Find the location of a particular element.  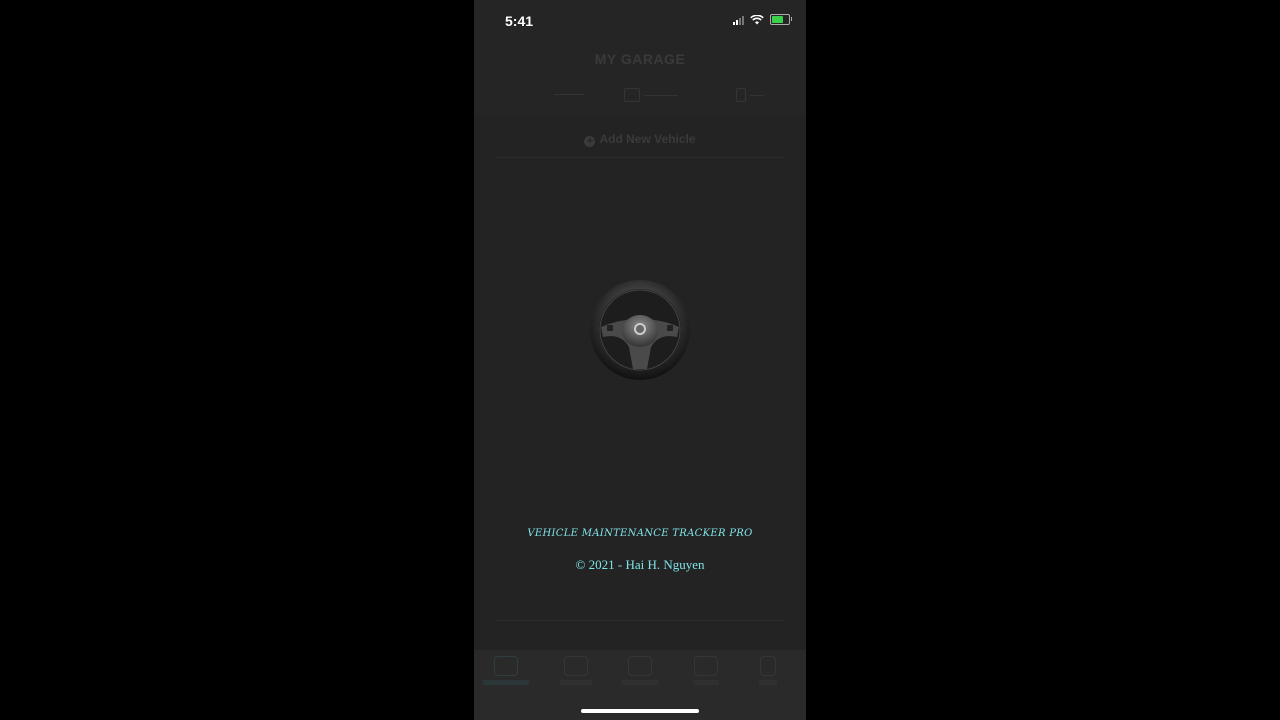

page-title: MY GARAGE is located at coordinates (640, 59).